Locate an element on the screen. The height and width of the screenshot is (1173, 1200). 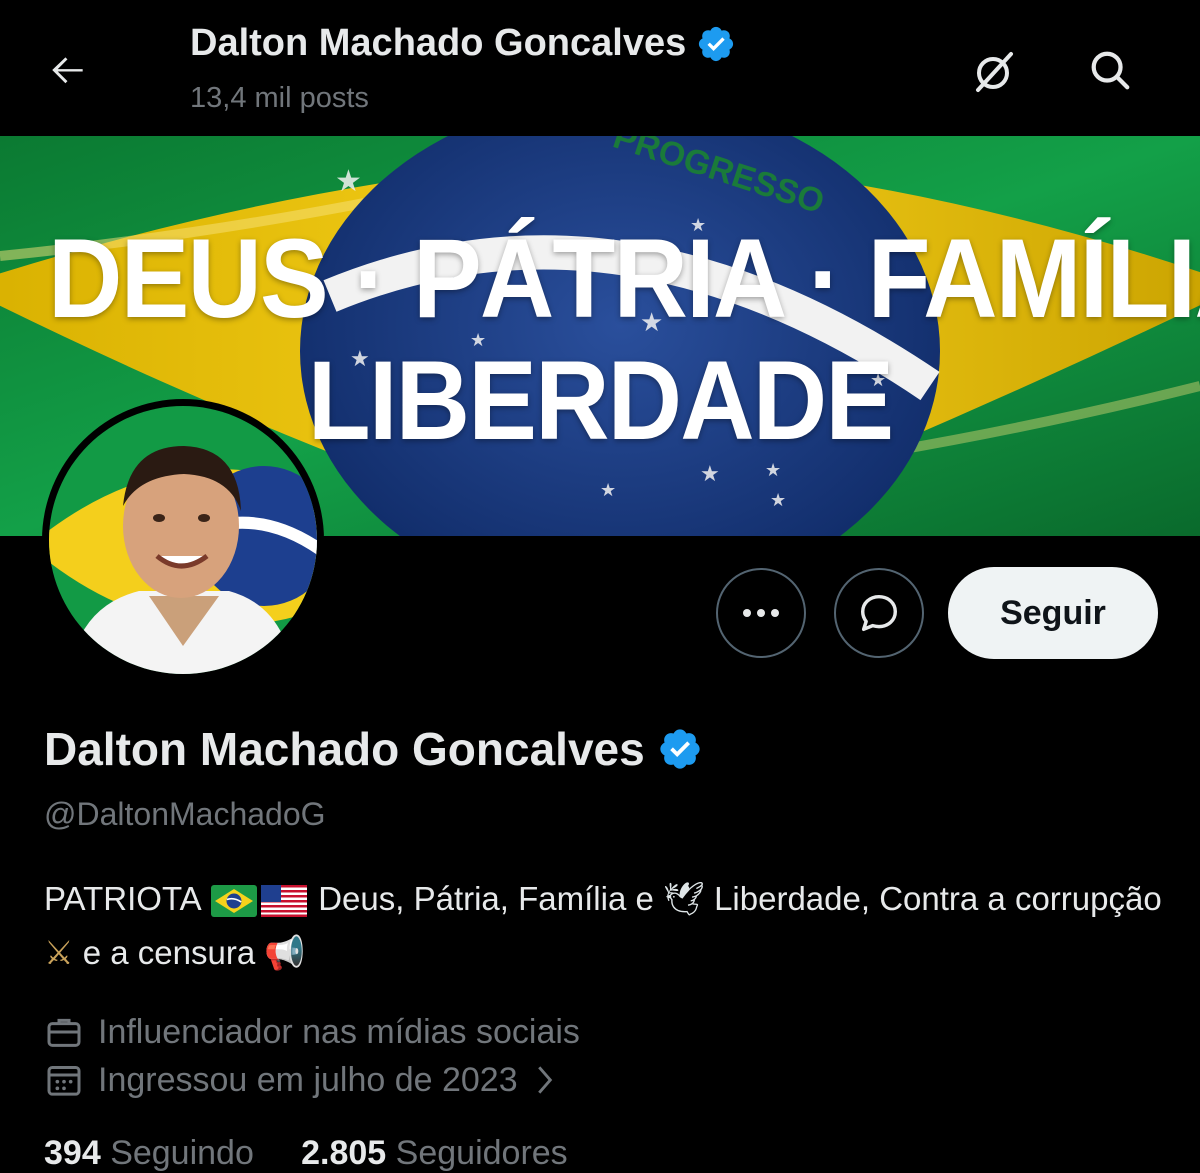
grok-icon is located at coordinates (994, 72).